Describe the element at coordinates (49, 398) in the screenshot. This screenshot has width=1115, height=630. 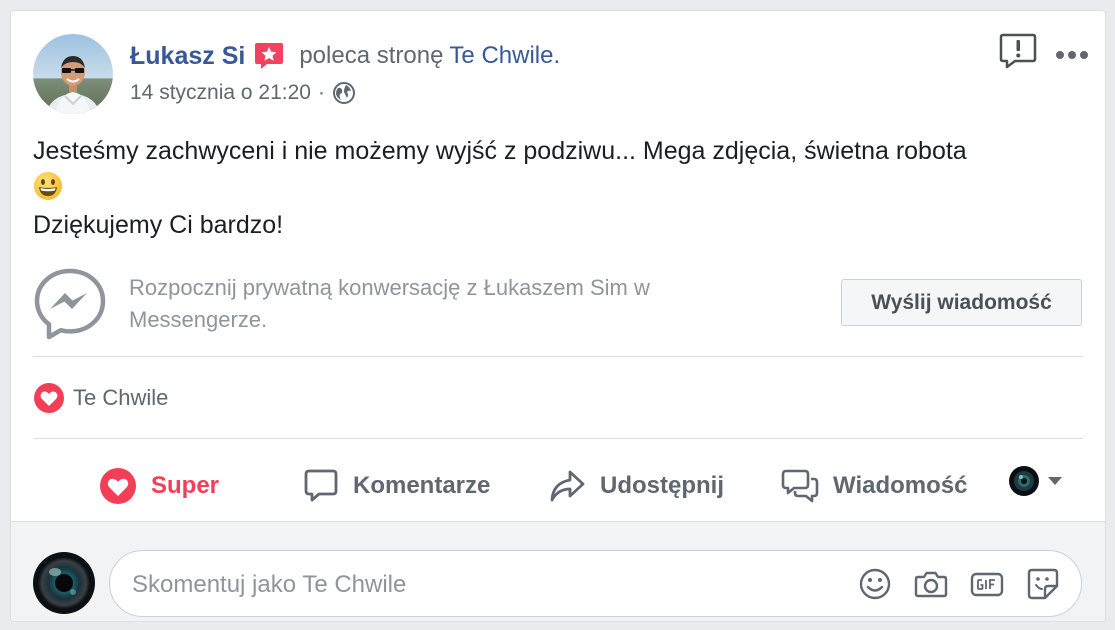
I see `heart-reaction-icon` at that location.